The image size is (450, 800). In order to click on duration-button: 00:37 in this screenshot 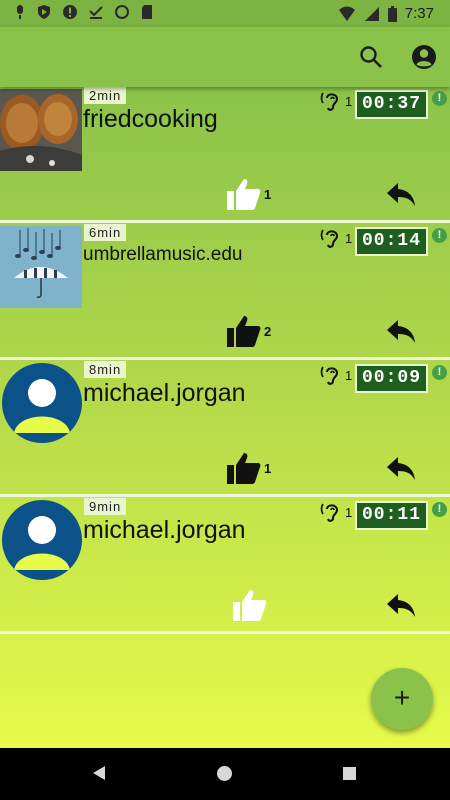, I will do `click(391, 104)`.